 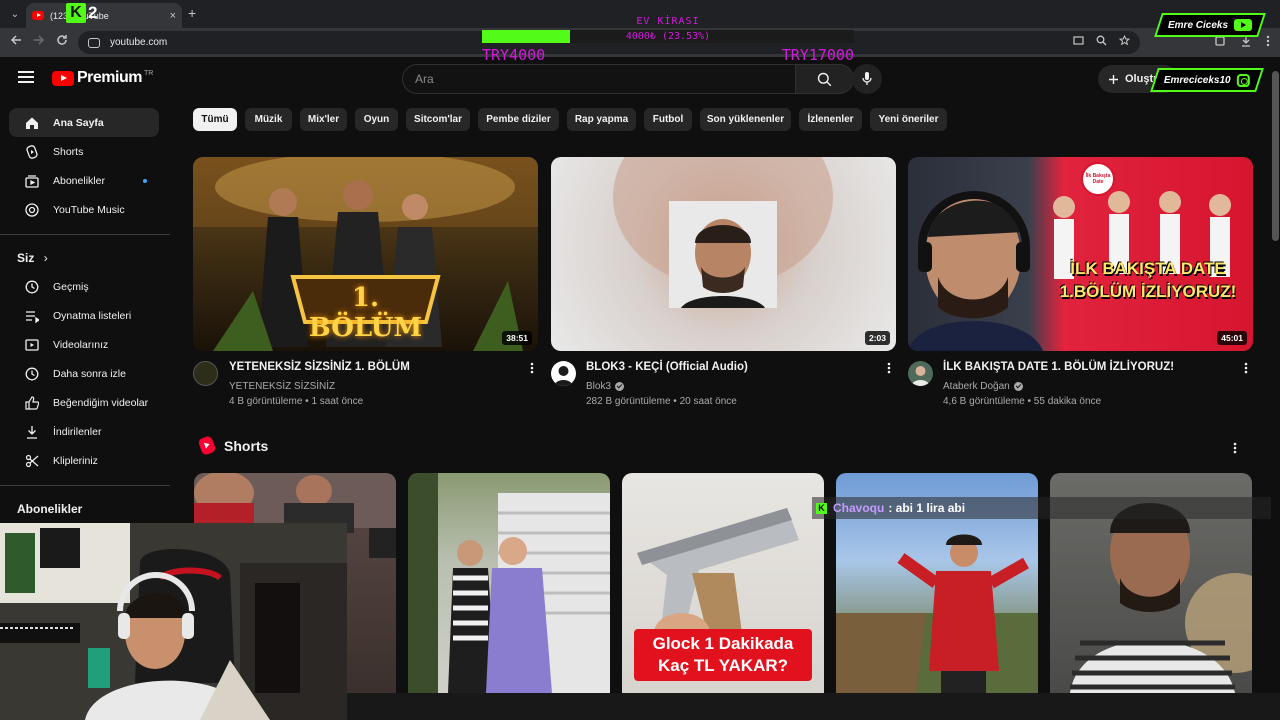 I want to click on kick-logo-icon: K, so click(x=76, y=13).